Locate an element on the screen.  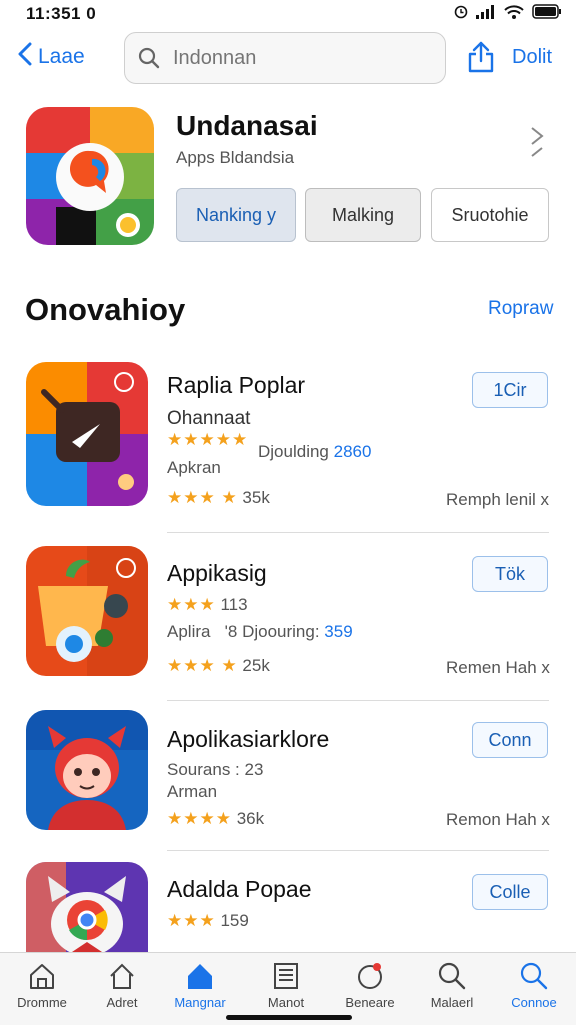
share-icon is located at coordinates (481, 57).